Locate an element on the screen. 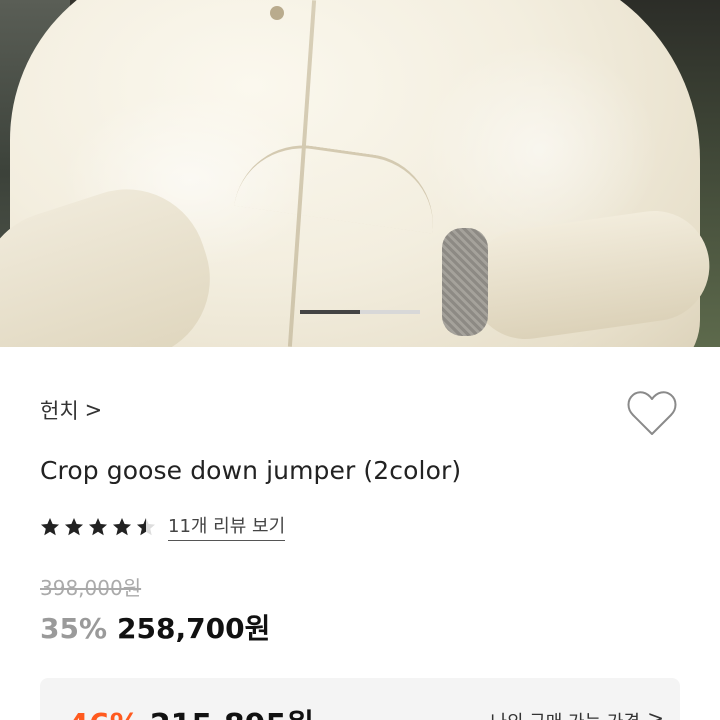 This screenshot has width=720, height=720. product-title: Crop goose down jumper (2color) is located at coordinates (251, 470).